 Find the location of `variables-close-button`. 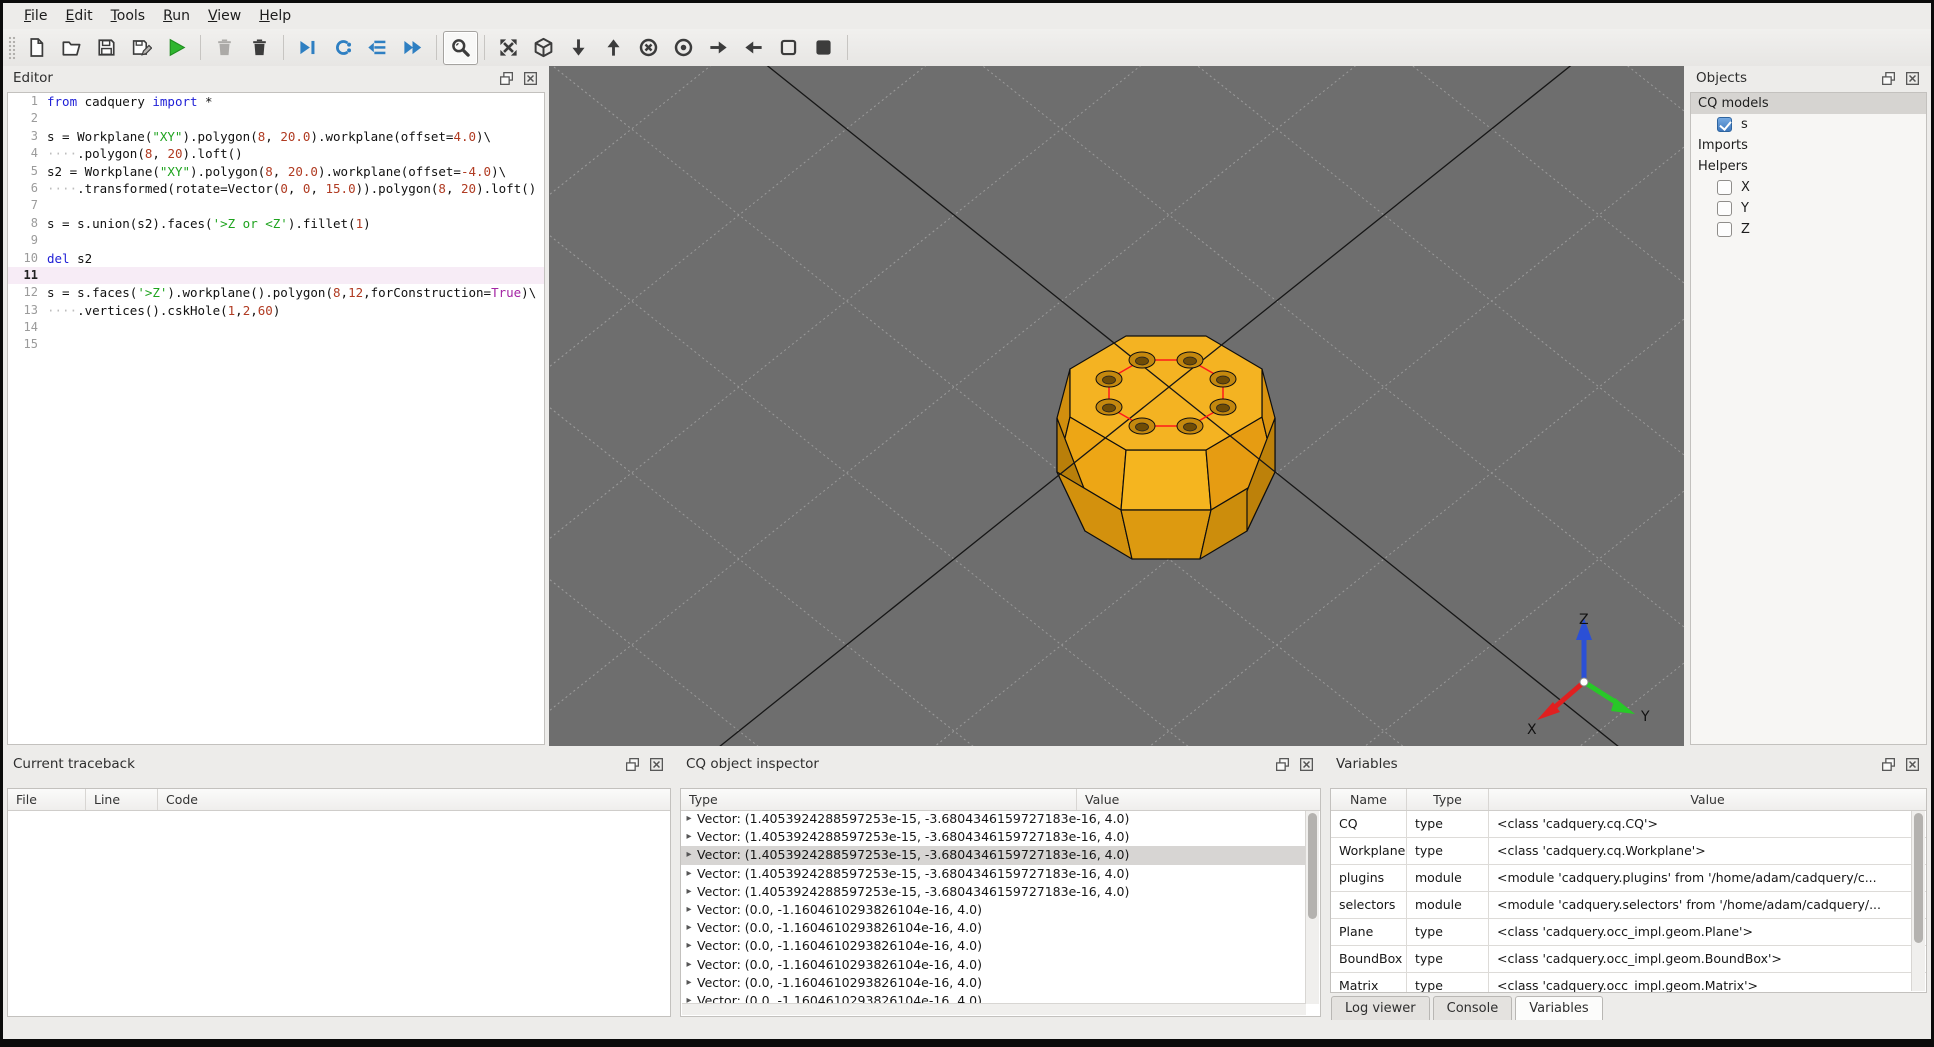

variables-close-button is located at coordinates (1912, 764).